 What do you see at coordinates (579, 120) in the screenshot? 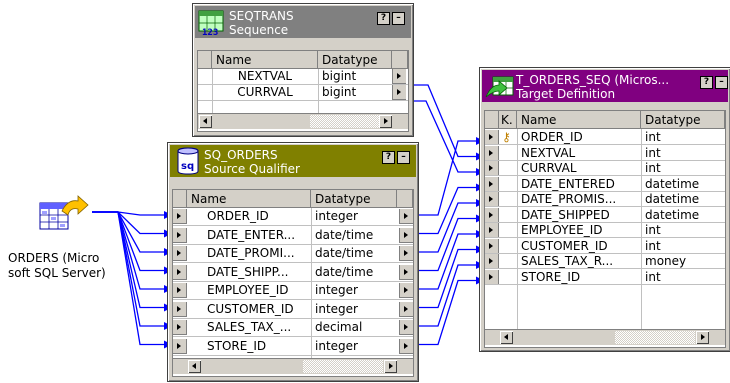
I see `target-header-name: Name` at bounding box center [579, 120].